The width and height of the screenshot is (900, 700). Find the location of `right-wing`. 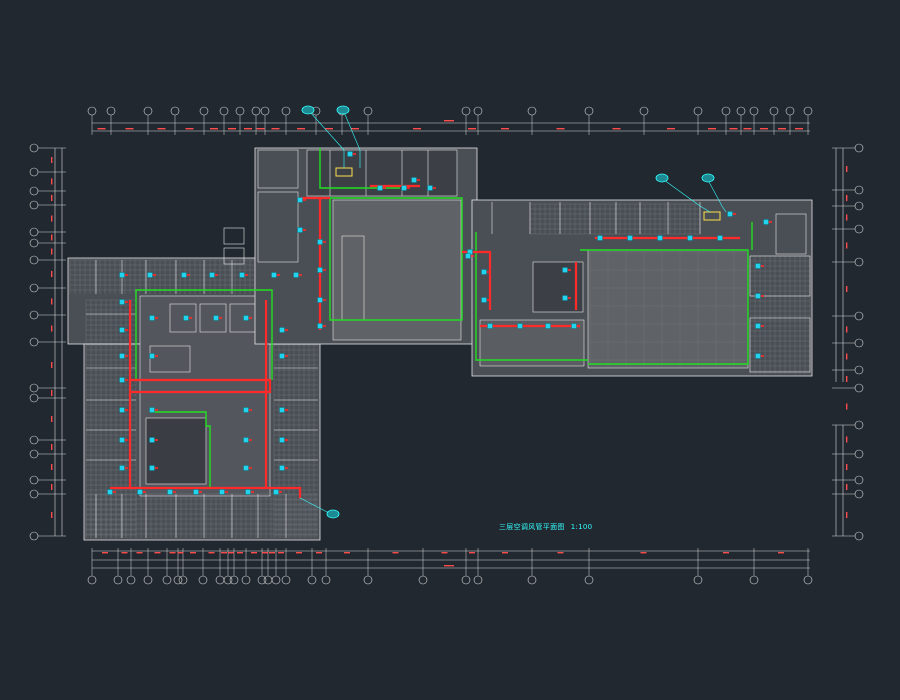

right-wing is located at coordinates (642, 288).